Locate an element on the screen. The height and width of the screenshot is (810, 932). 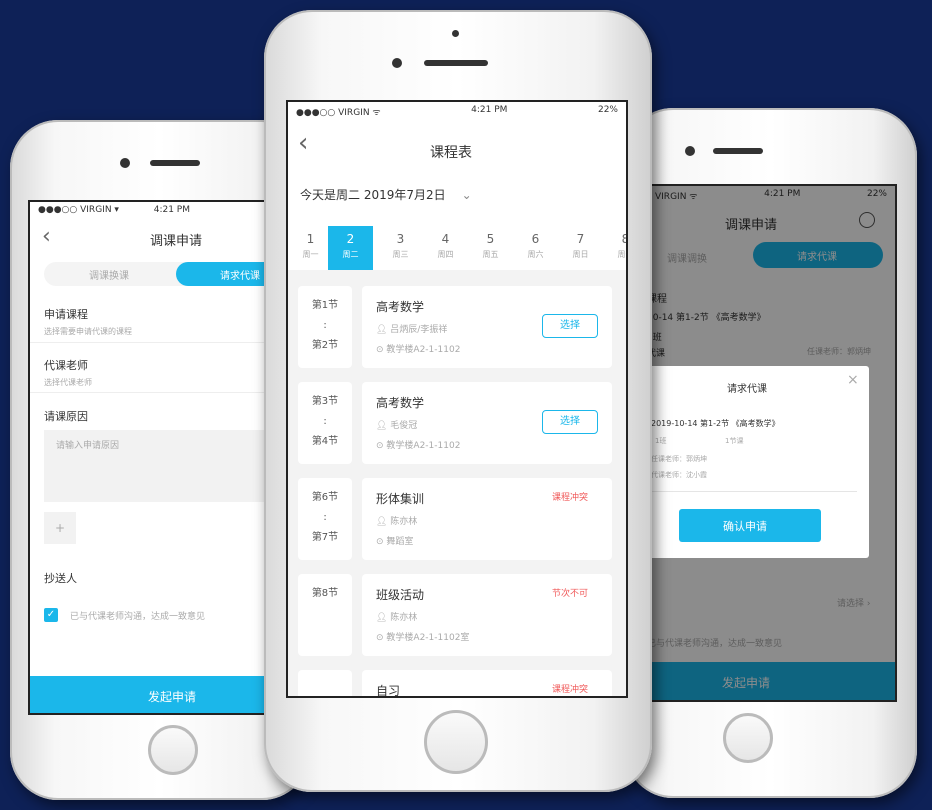
page-title: 调课申请 is located at coordinates (176, 241).